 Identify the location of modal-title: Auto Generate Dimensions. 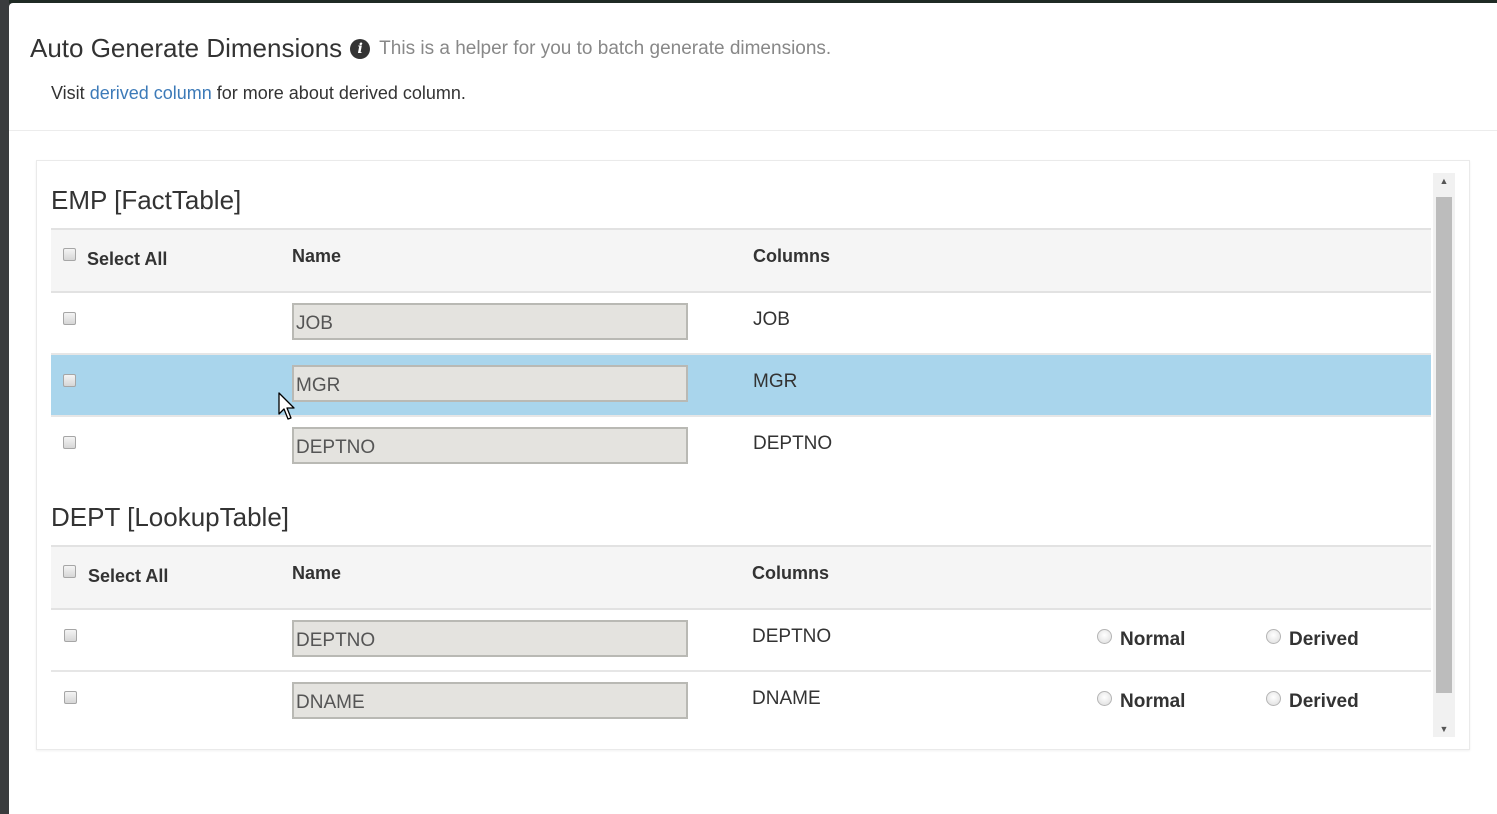
(186, 48).